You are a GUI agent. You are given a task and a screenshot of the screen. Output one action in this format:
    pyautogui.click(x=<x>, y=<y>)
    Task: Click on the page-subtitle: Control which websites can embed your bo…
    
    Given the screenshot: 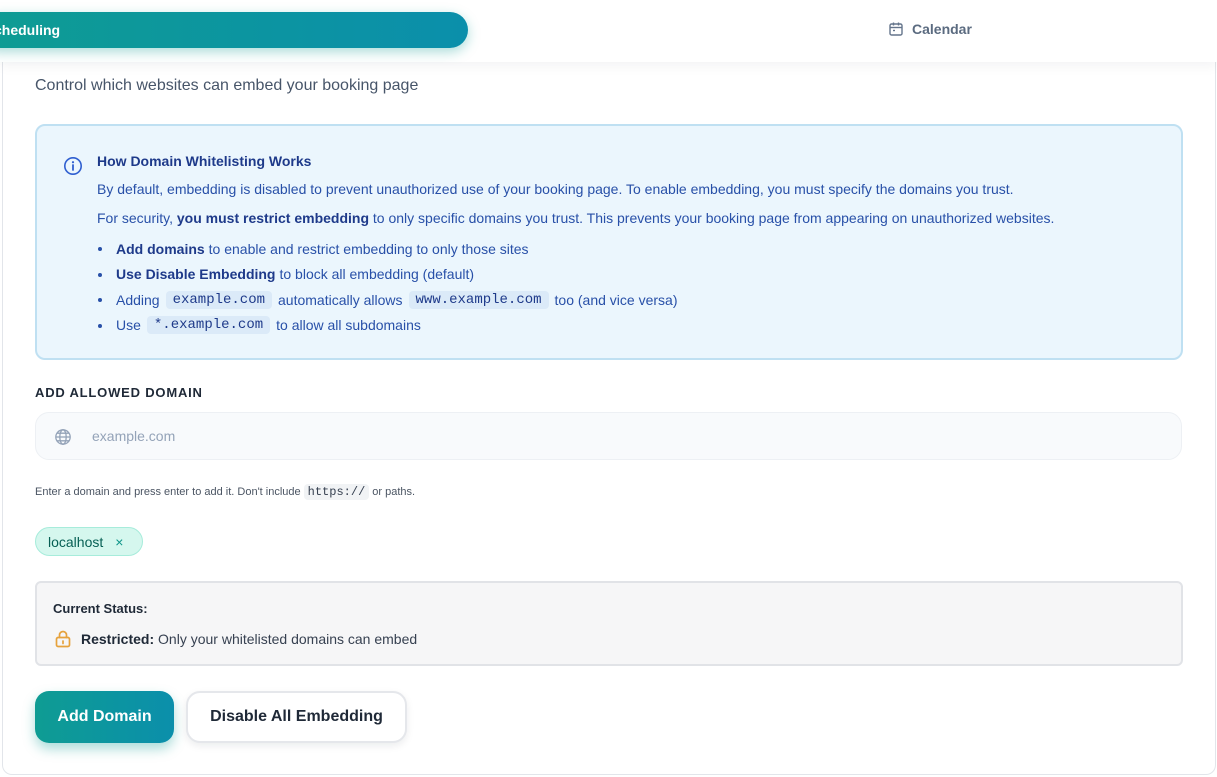 What is the action you would take?
    pyautogui.click(x=227, y=85)
    